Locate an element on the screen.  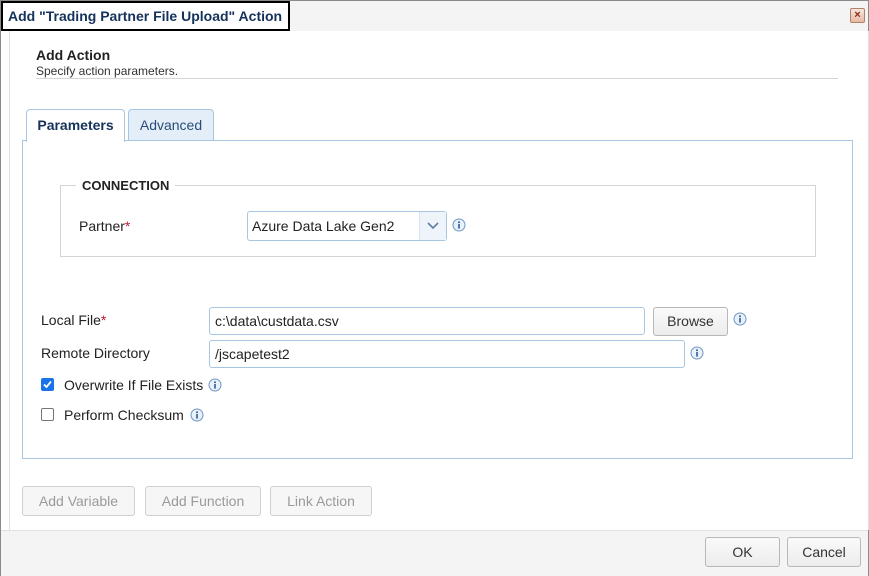
connection-legend: CONNECTION is located at coordinates (126, 185).